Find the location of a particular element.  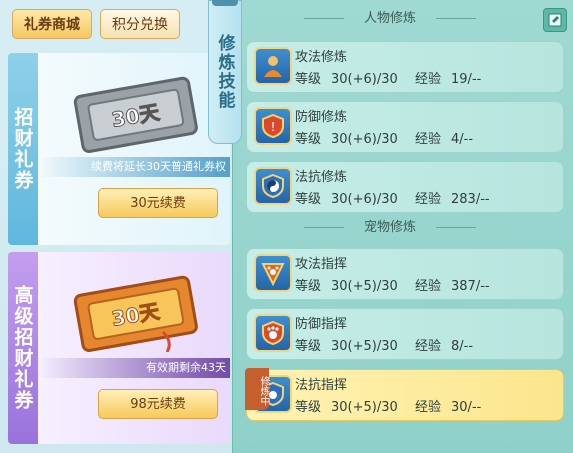

silver-ticket-icon: 30天 is located at coordinates (135, 114).